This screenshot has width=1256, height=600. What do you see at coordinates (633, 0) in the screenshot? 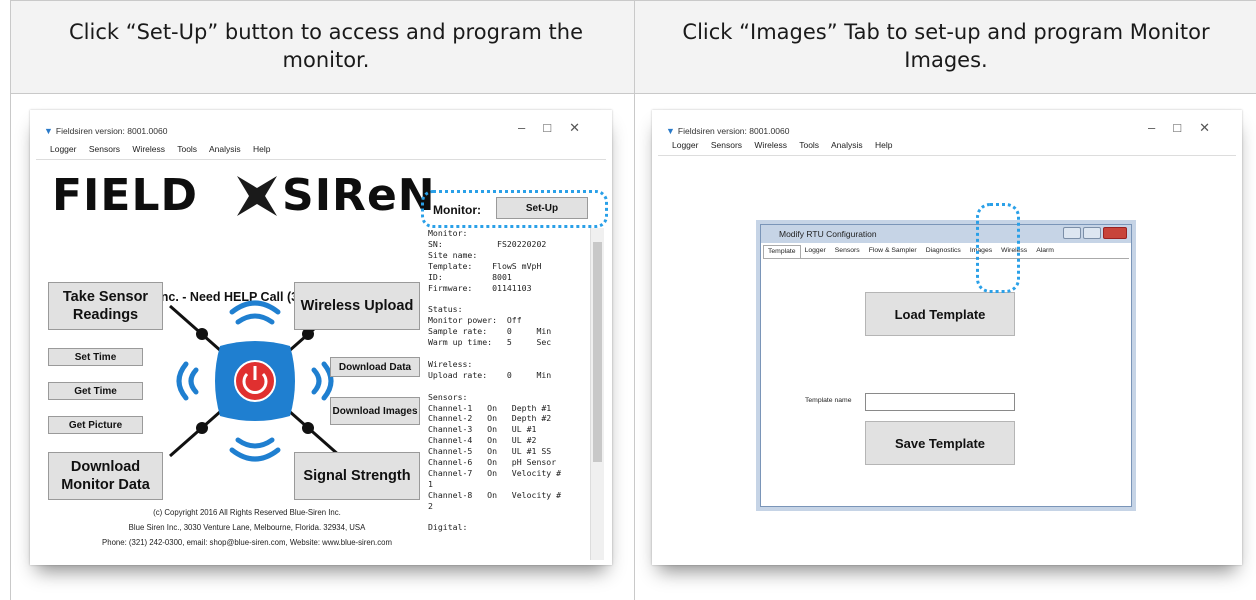
I see `table-border-top` at bounding box center [633, 0].